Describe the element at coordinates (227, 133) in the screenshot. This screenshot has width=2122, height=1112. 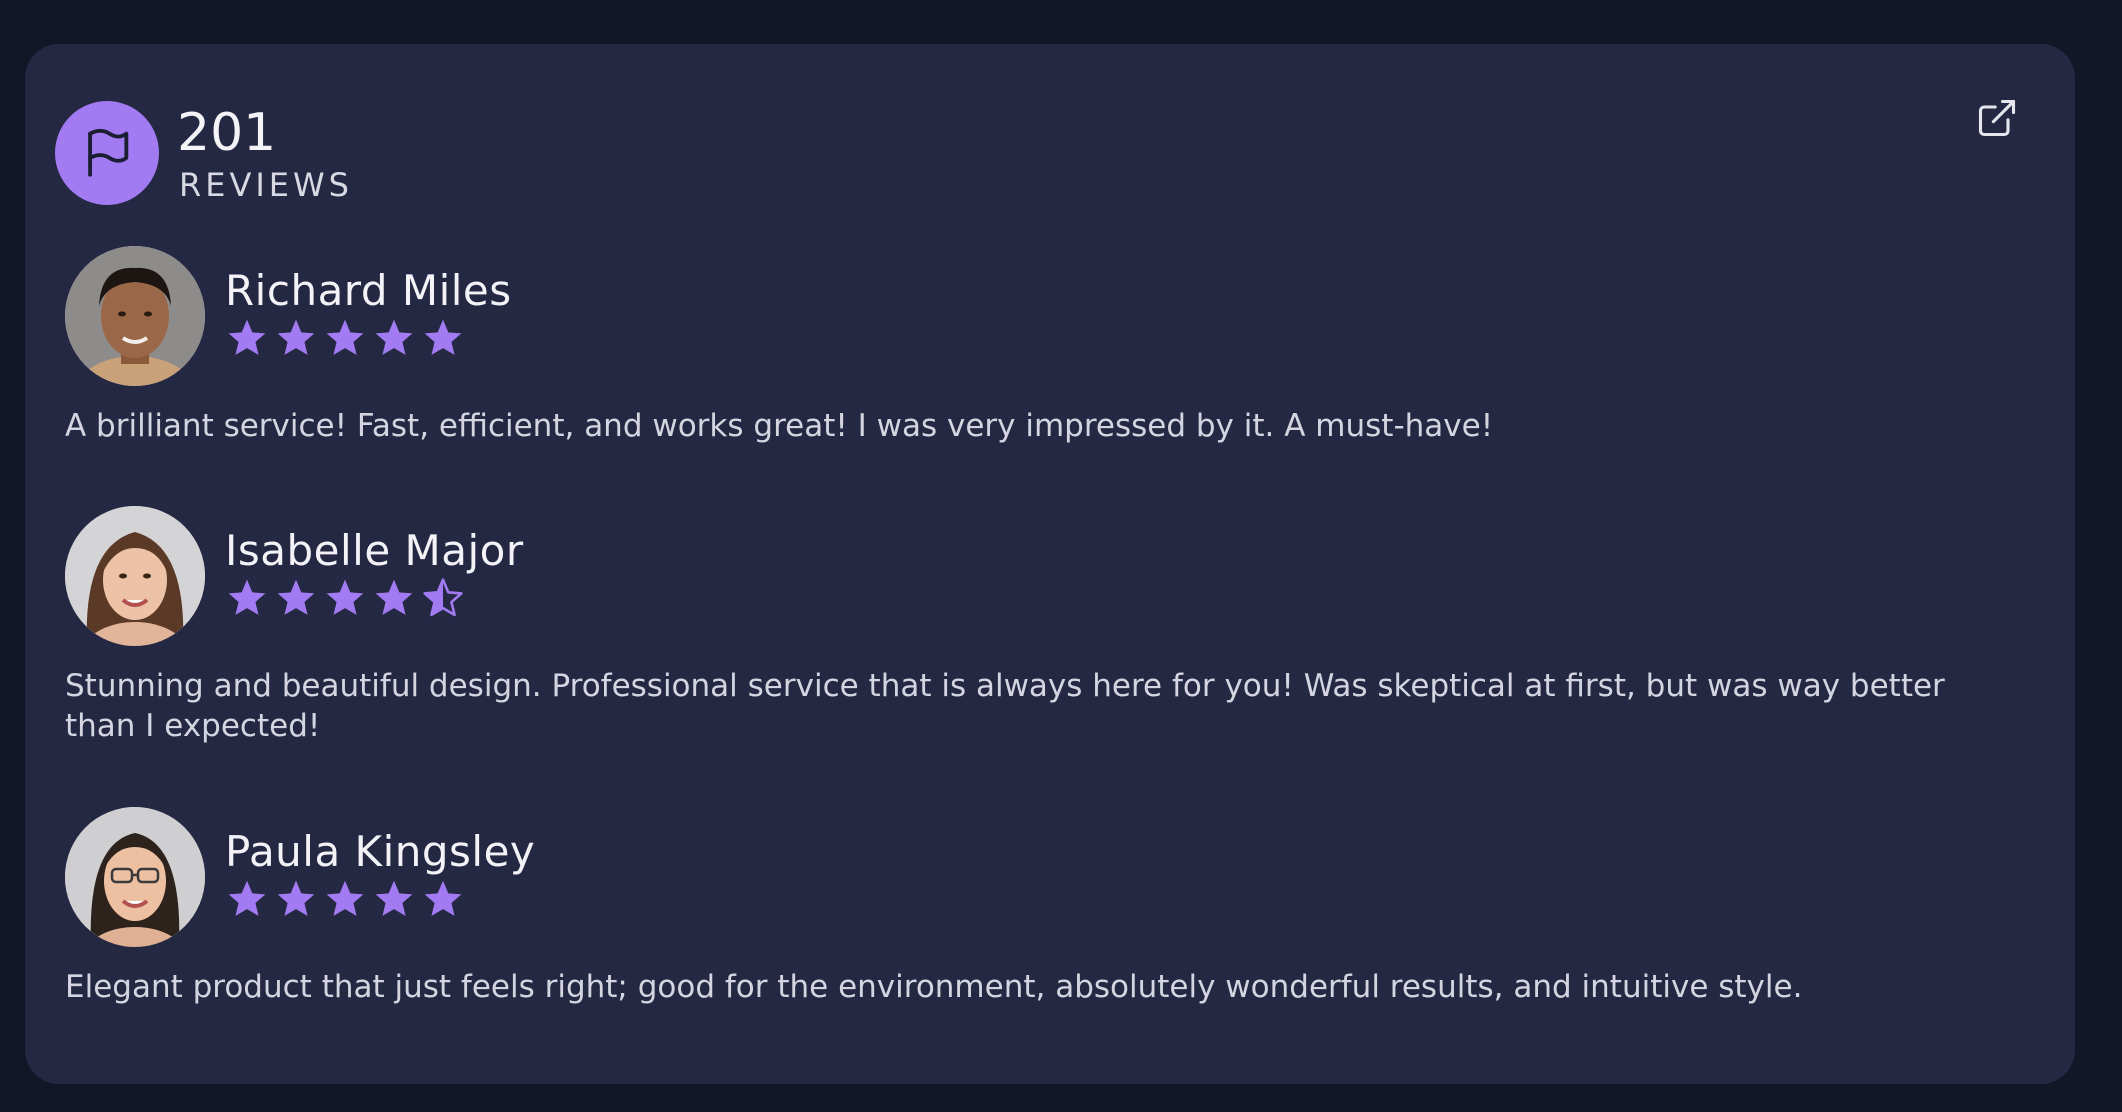
I see `review-count: 201` at that location.